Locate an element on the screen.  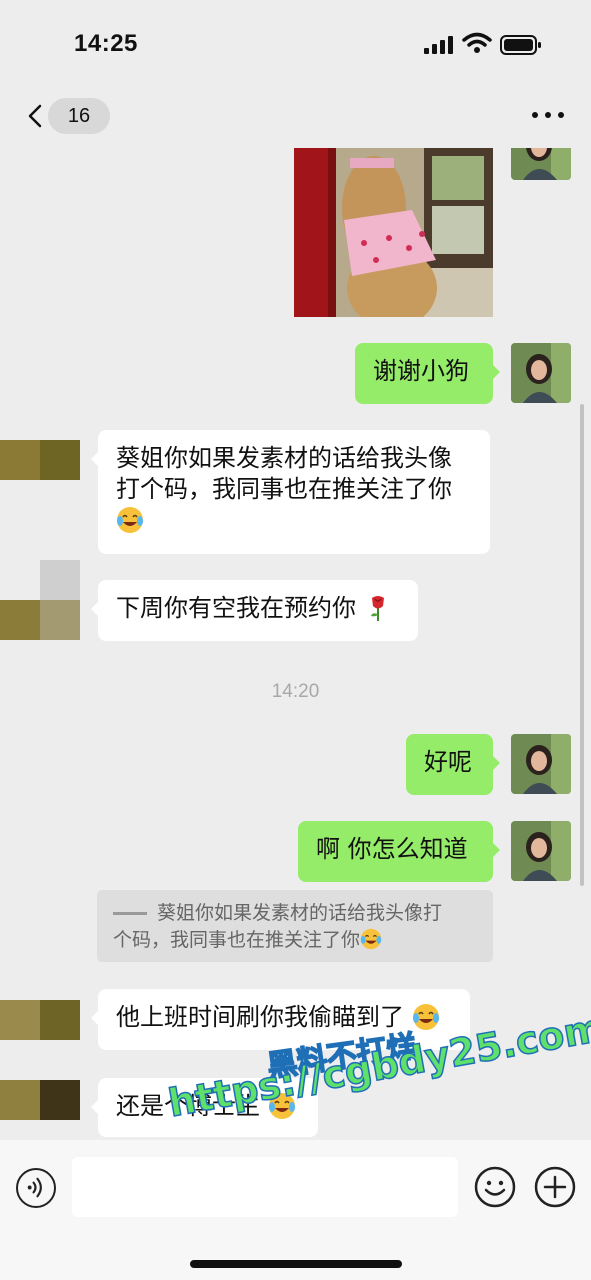
voice-button is located at coordinates (36, 1188).